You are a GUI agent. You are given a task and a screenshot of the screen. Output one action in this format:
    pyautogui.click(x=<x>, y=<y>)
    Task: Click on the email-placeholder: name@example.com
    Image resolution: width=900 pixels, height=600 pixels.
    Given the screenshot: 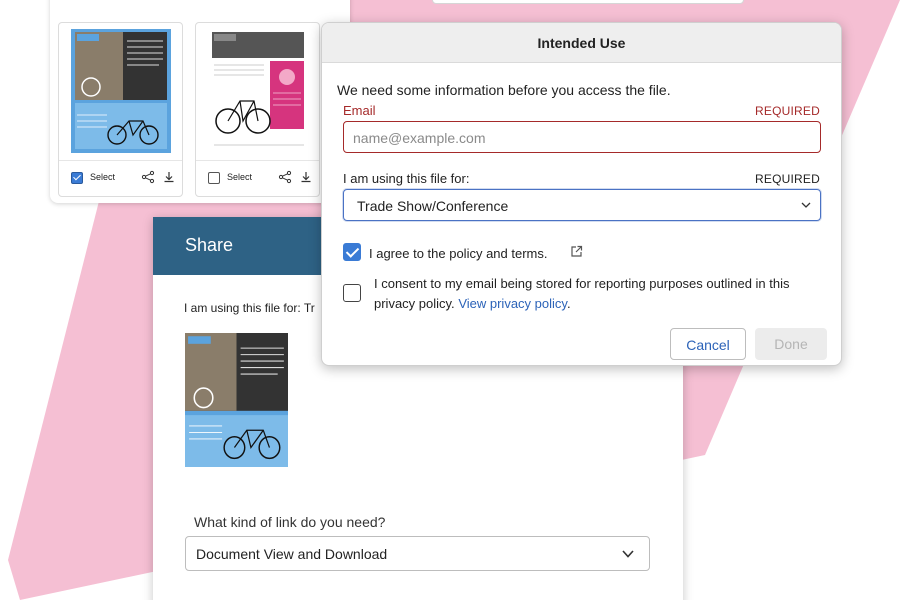 What is the action you would take?
    pyautogui.click(x=419, y=138)
    